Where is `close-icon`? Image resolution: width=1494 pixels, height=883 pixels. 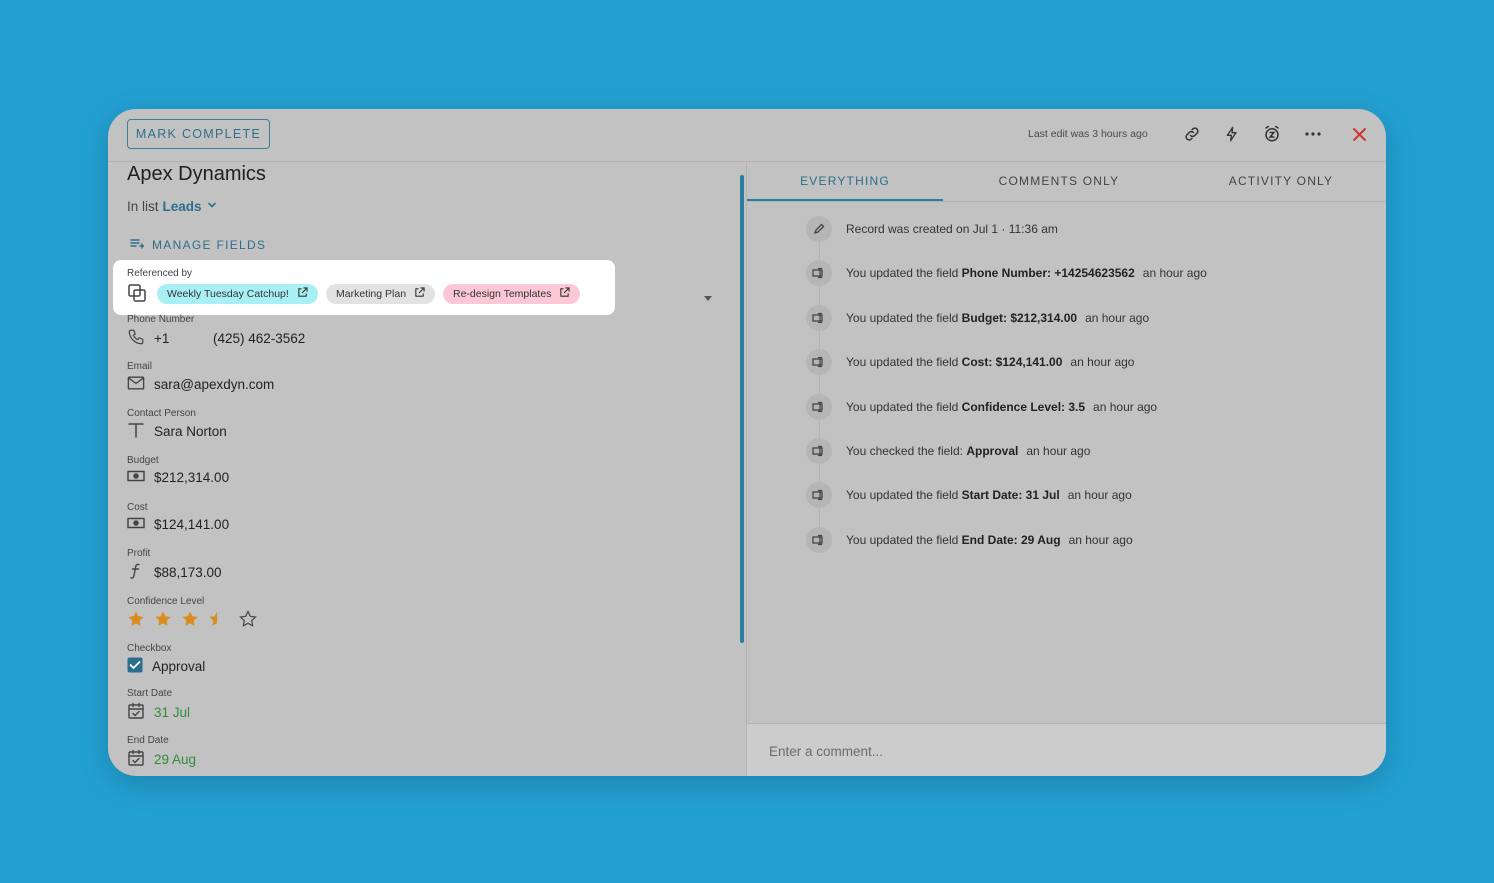
close-icon is located at coordinates (1359, 134).